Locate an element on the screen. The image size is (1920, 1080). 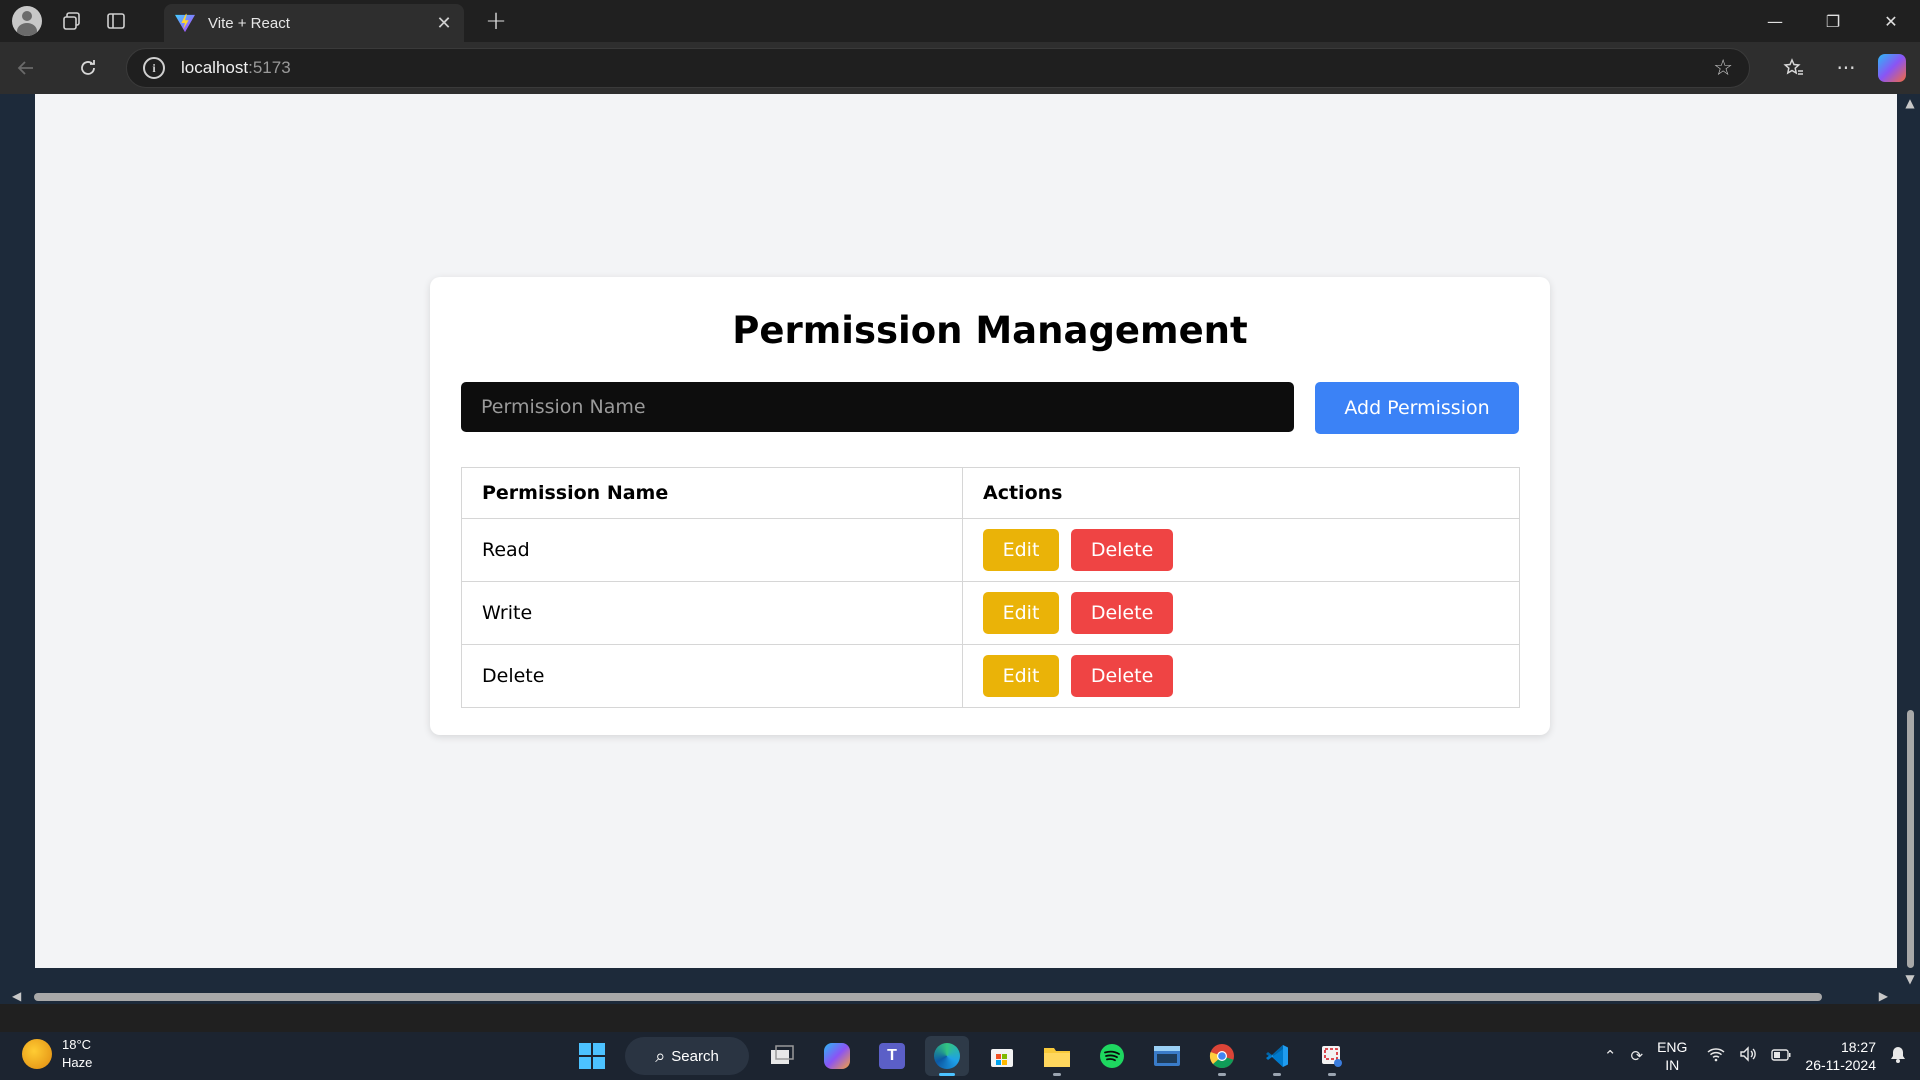
task-view-icon is located at coordinates (782, 1056).